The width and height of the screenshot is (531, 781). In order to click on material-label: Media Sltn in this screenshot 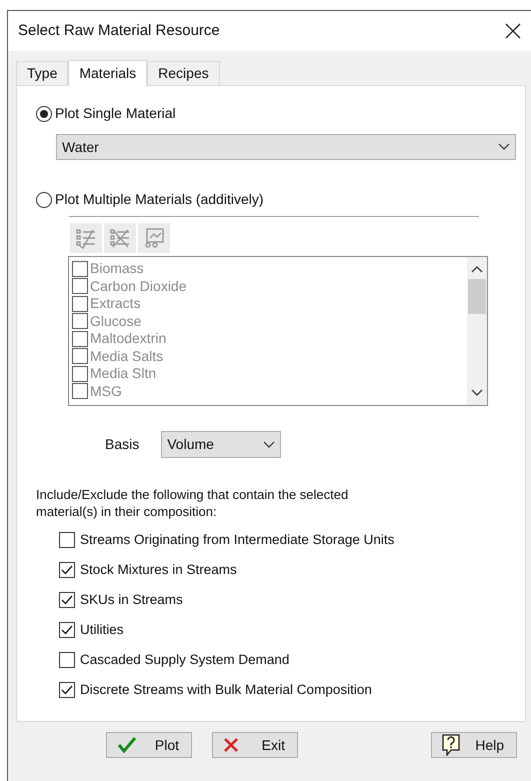, I will do `click(123, 374)`.